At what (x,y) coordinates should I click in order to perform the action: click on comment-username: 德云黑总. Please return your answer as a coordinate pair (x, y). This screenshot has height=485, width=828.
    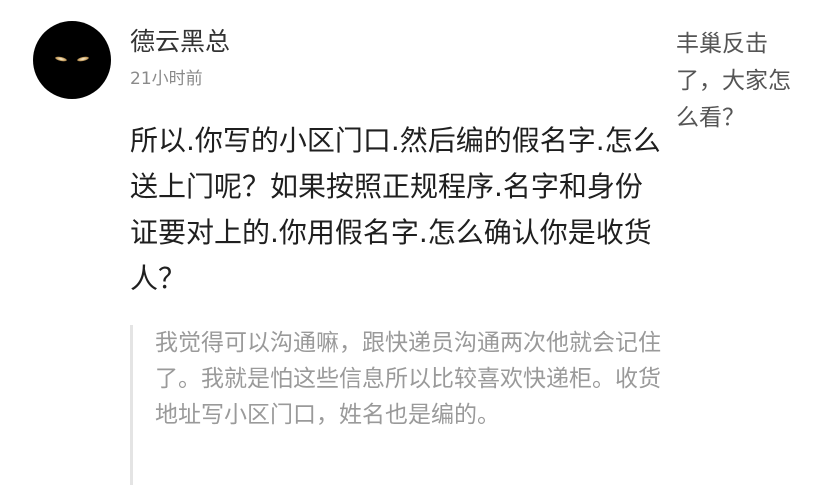
    Looking at the image, I should click on (180, 42).